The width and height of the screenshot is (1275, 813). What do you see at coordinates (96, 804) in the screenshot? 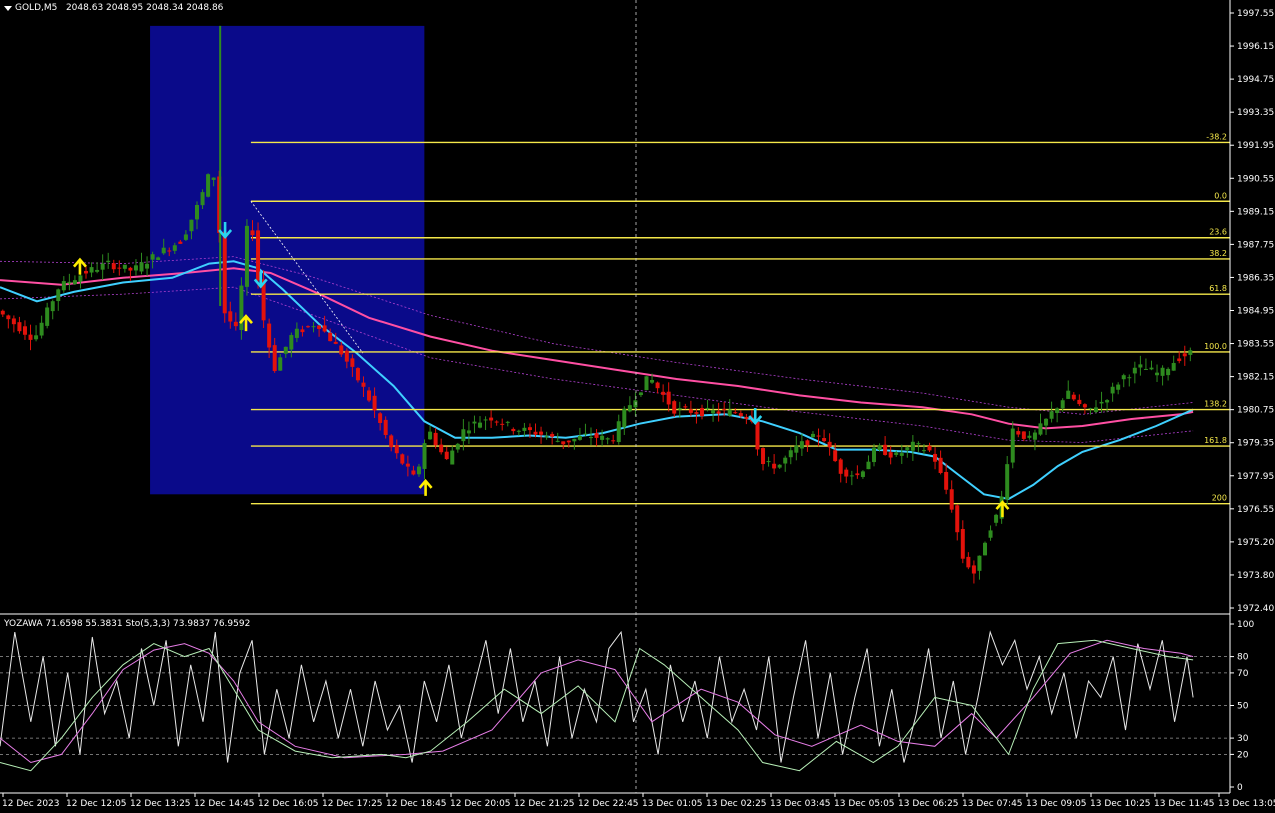
I see `time-tick-label: 12 Dec 12:05` at bounding box center [96, 804].